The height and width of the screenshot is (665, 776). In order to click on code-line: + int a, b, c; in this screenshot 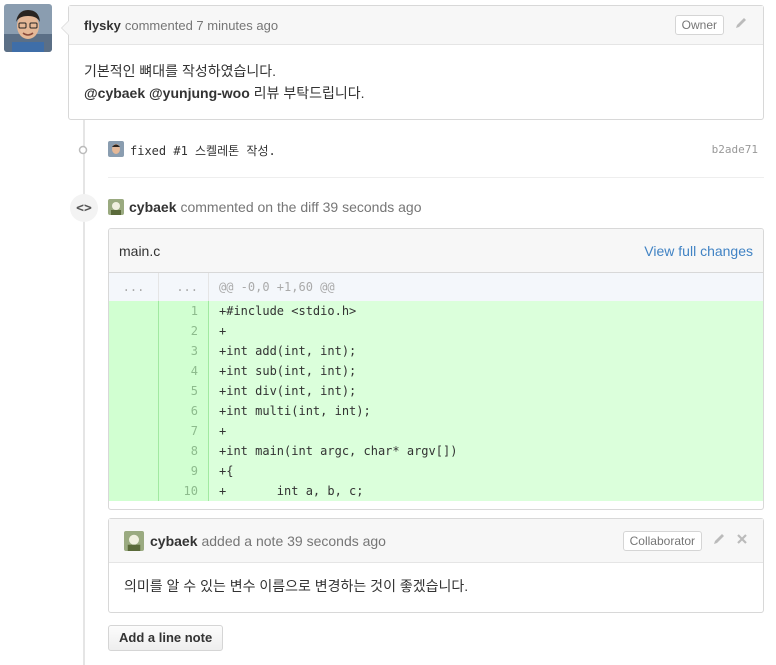, I will do `click(291, 491)`.